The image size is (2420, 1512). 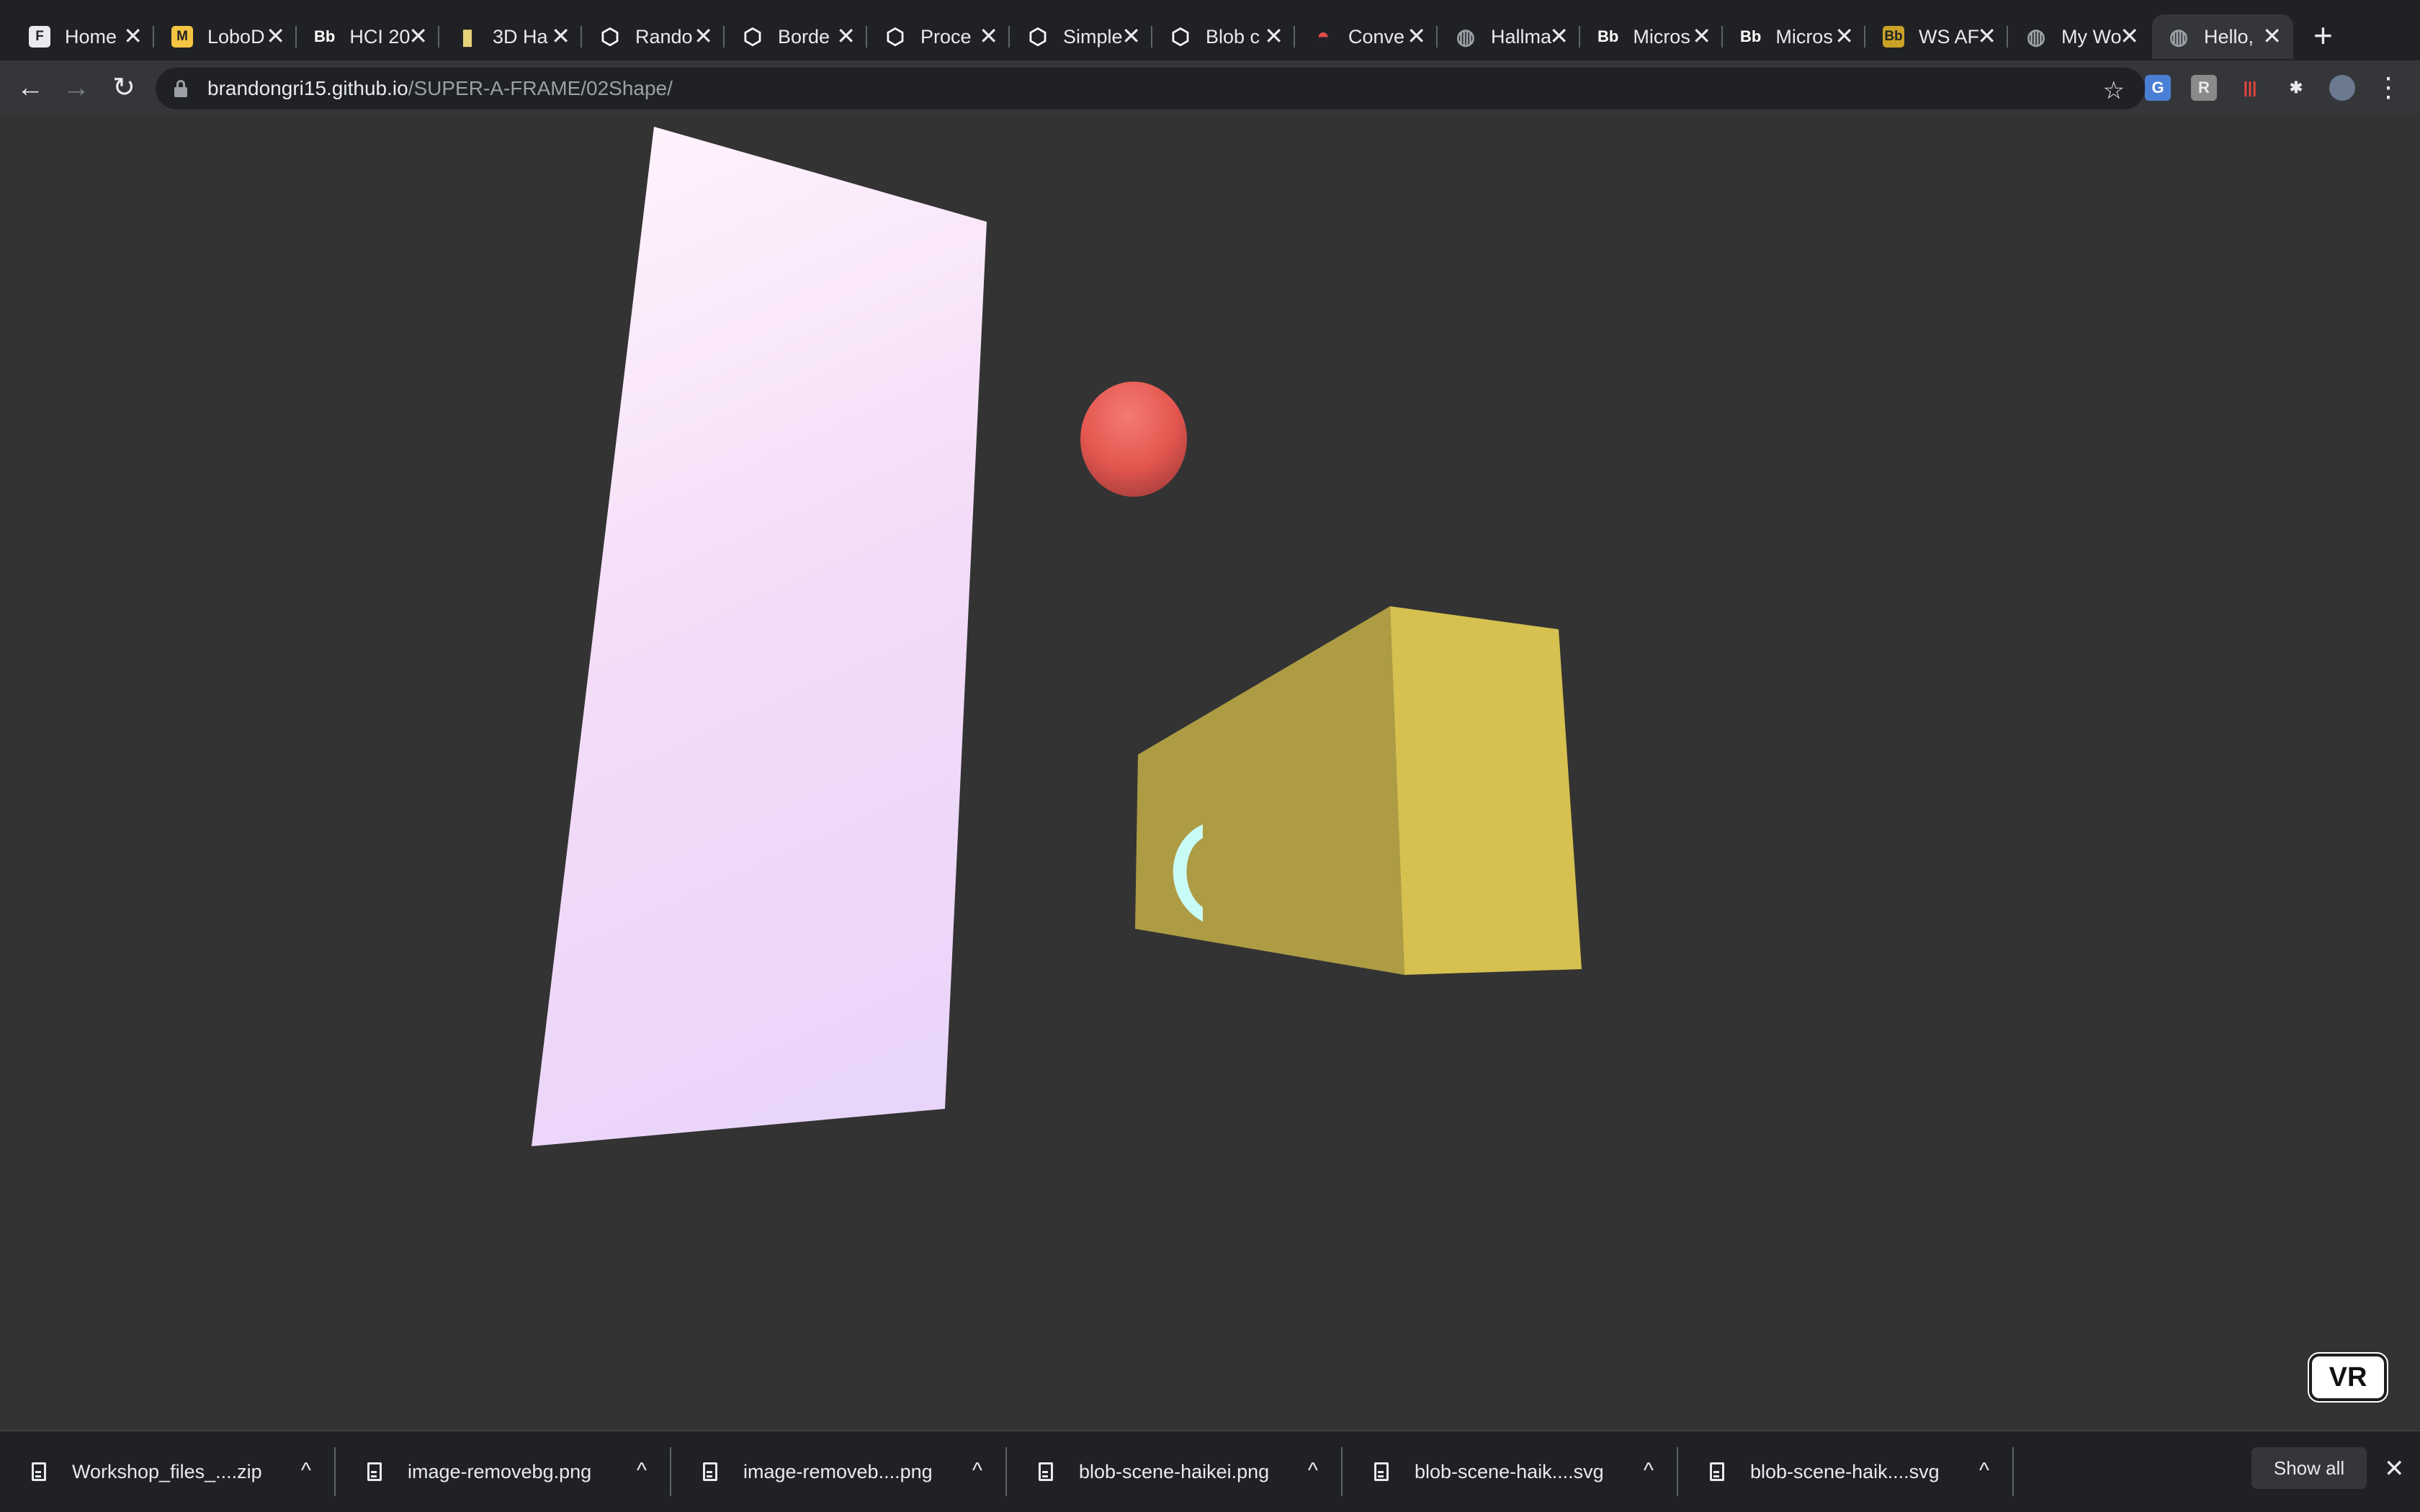 I want to click on tab-11: Bb Micros ✕, so click(x=1652, y=36).